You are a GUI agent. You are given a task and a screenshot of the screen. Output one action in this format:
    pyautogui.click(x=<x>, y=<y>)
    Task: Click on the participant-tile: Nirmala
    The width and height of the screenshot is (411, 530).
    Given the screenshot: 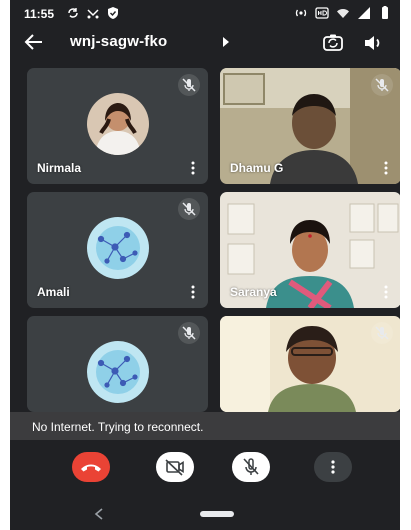 What is the action you would take?
    pyautogui.click(x=117, y=126)
    